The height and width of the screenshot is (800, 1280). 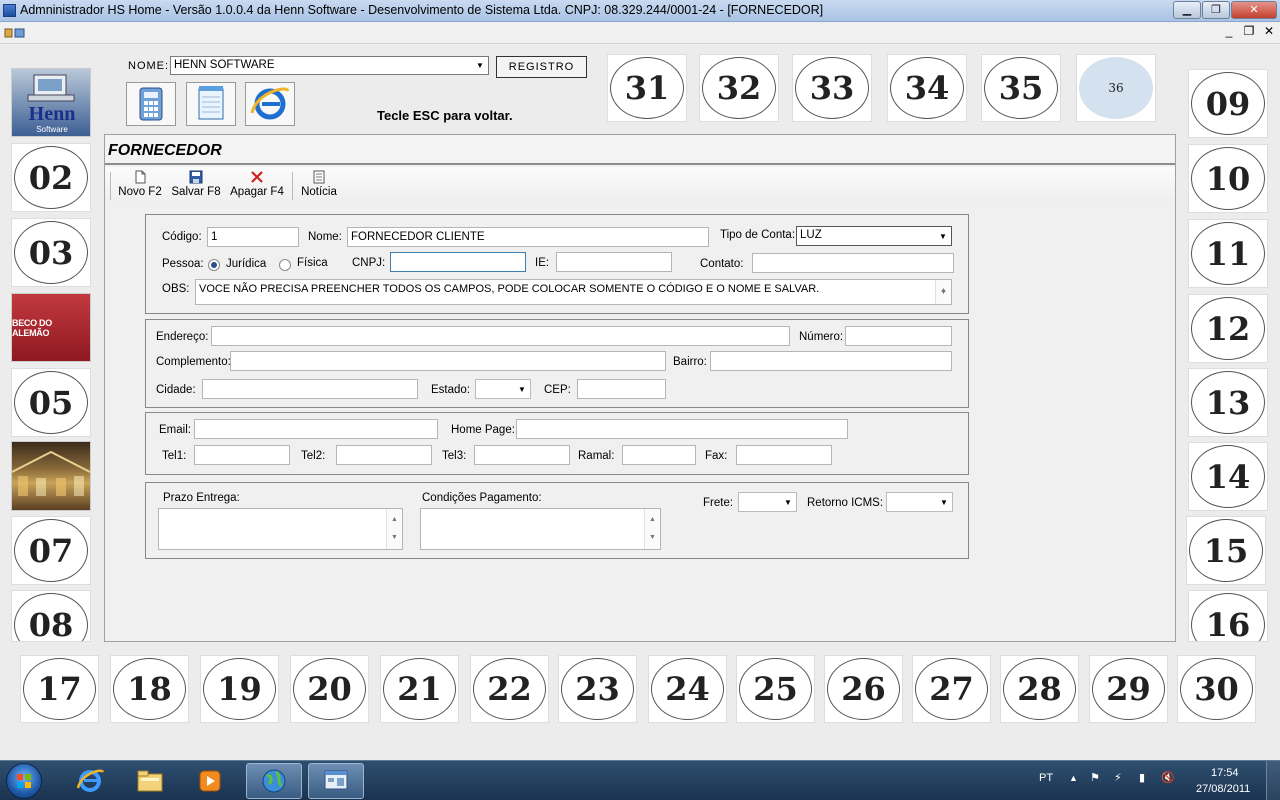 I want to click on internet-explorer-button, so click(x=270, y=104).